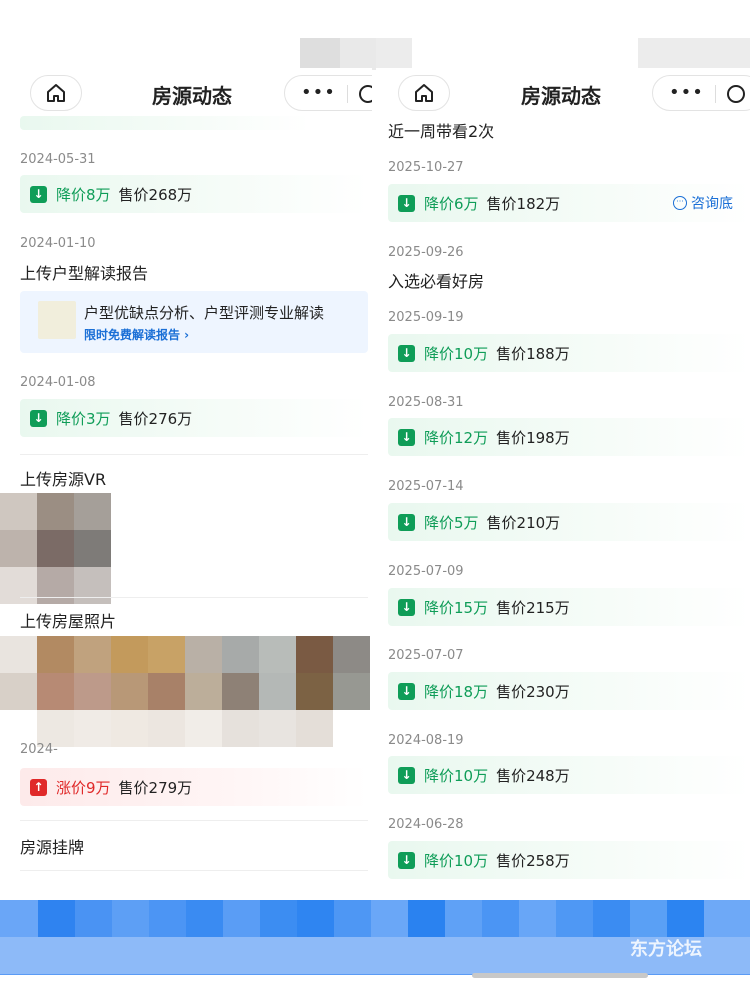 This screenshot has width=750, height=1000. What do you see at coordinates (194, 787) in the screenshot?
I see `price-change-card: ↑ 涨价9万 售价279万` at bounding box center [194, 787].